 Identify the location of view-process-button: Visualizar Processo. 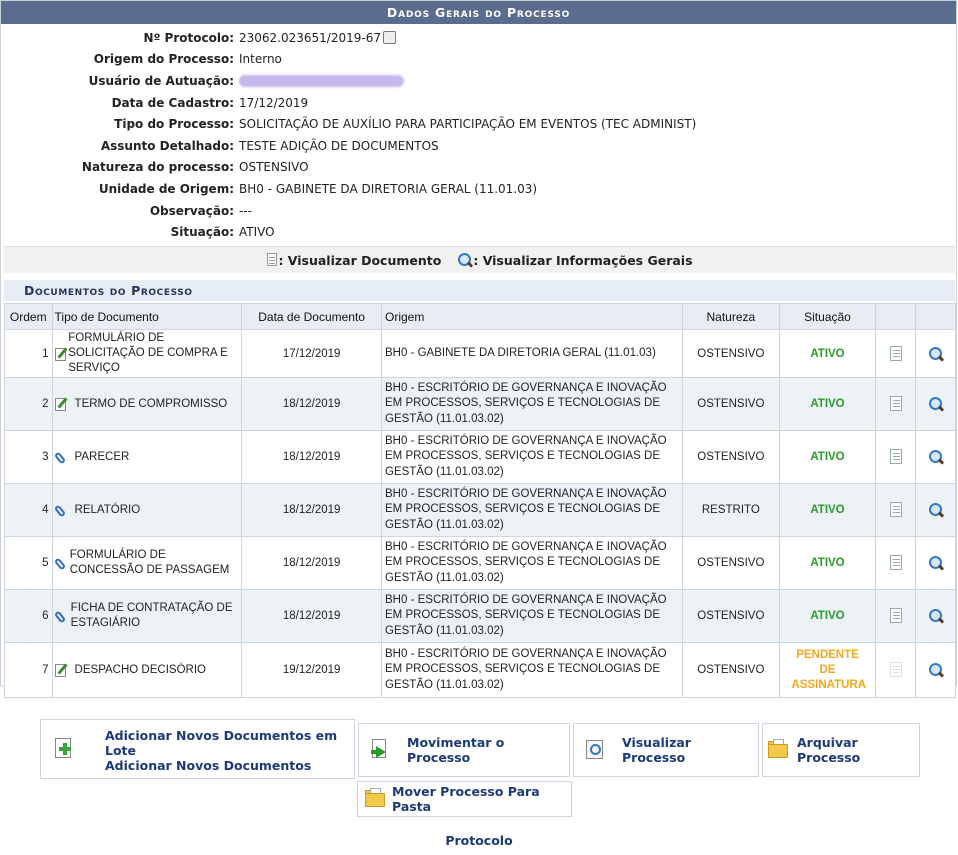
(666, 750).